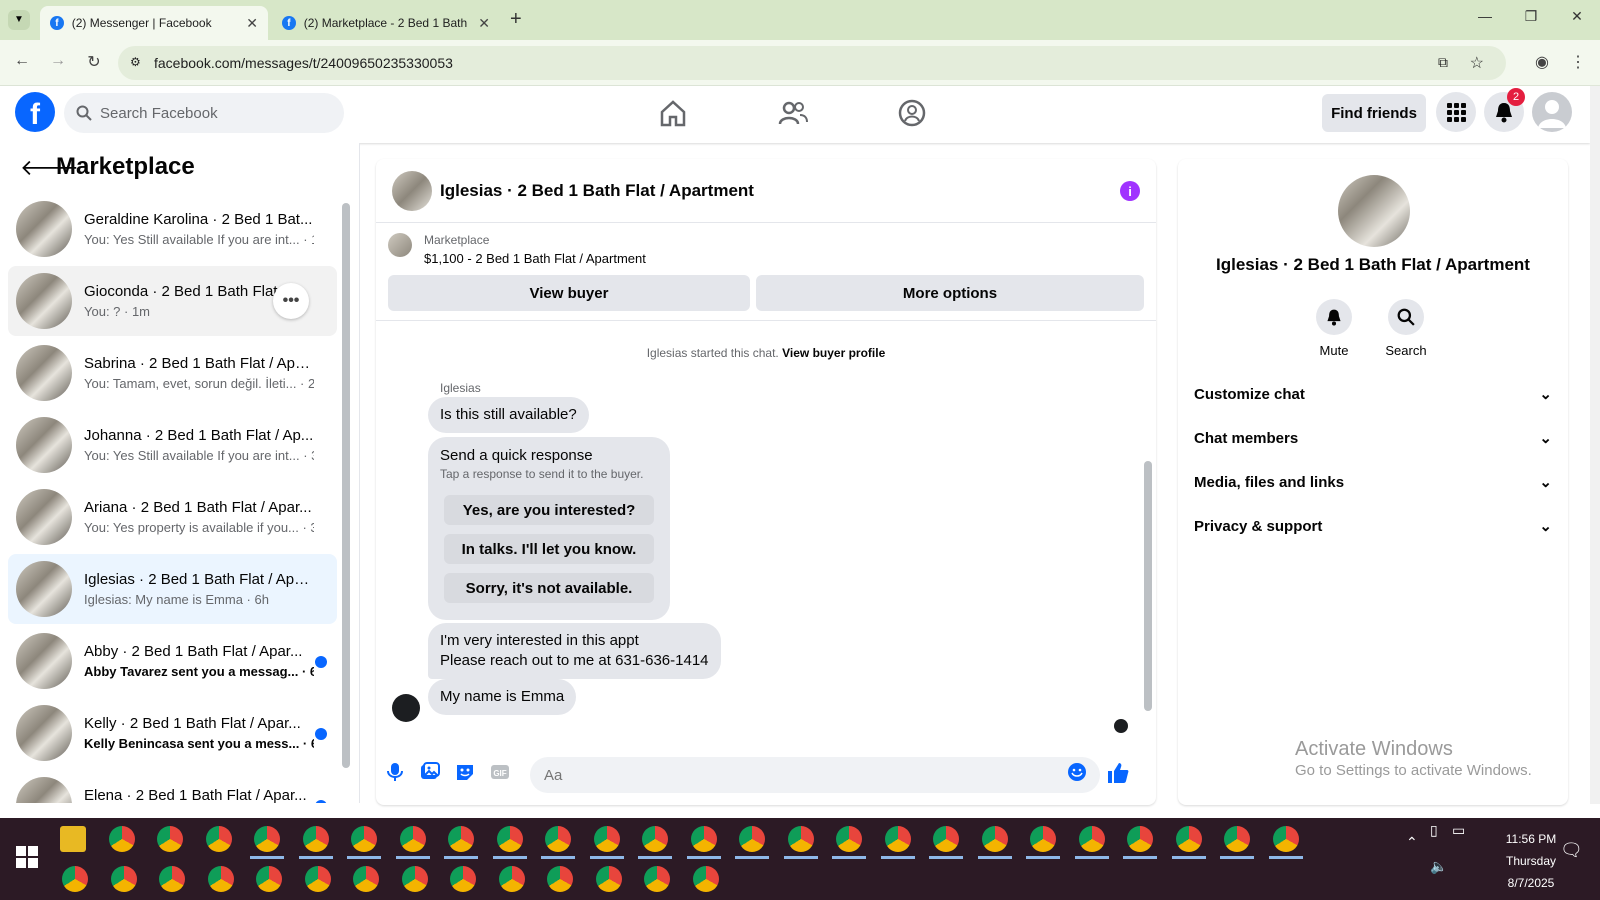 This screenshot has height=900, width=1600. Describe the element at coordinates (27, 857) in the screenshot. I see `windows-start-icon` at that location.